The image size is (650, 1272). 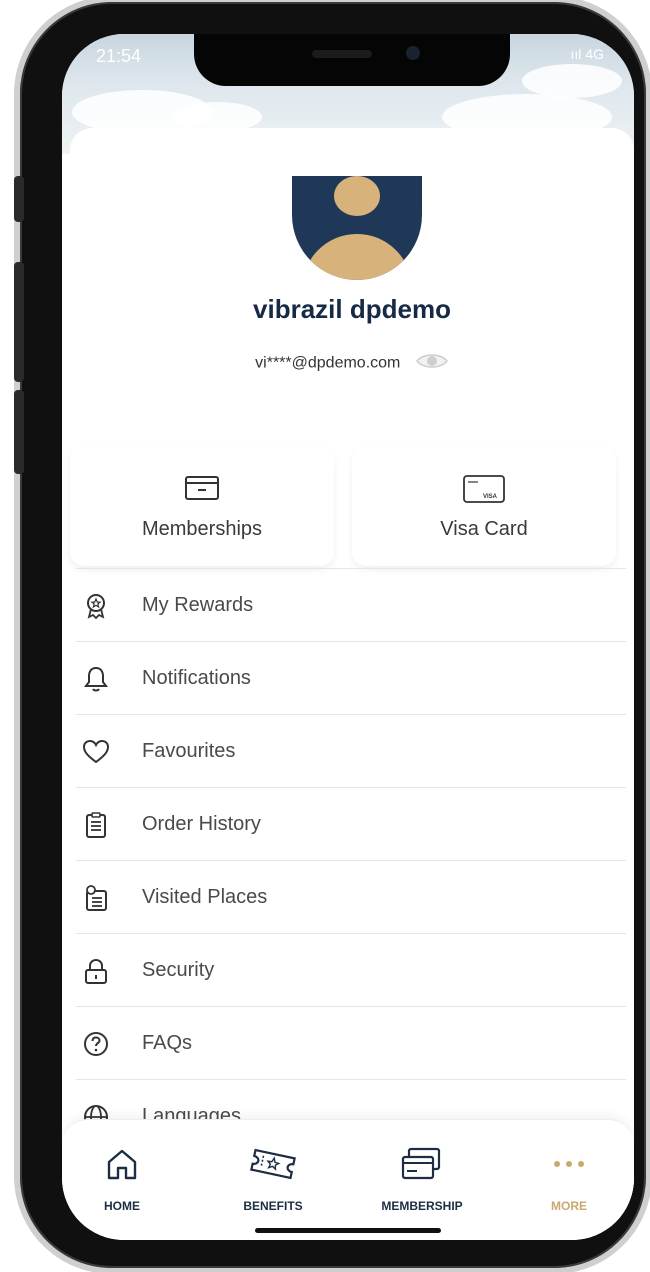 I want to click on tab-label: MEMBERSHIP, so click(x=422, y=1206).